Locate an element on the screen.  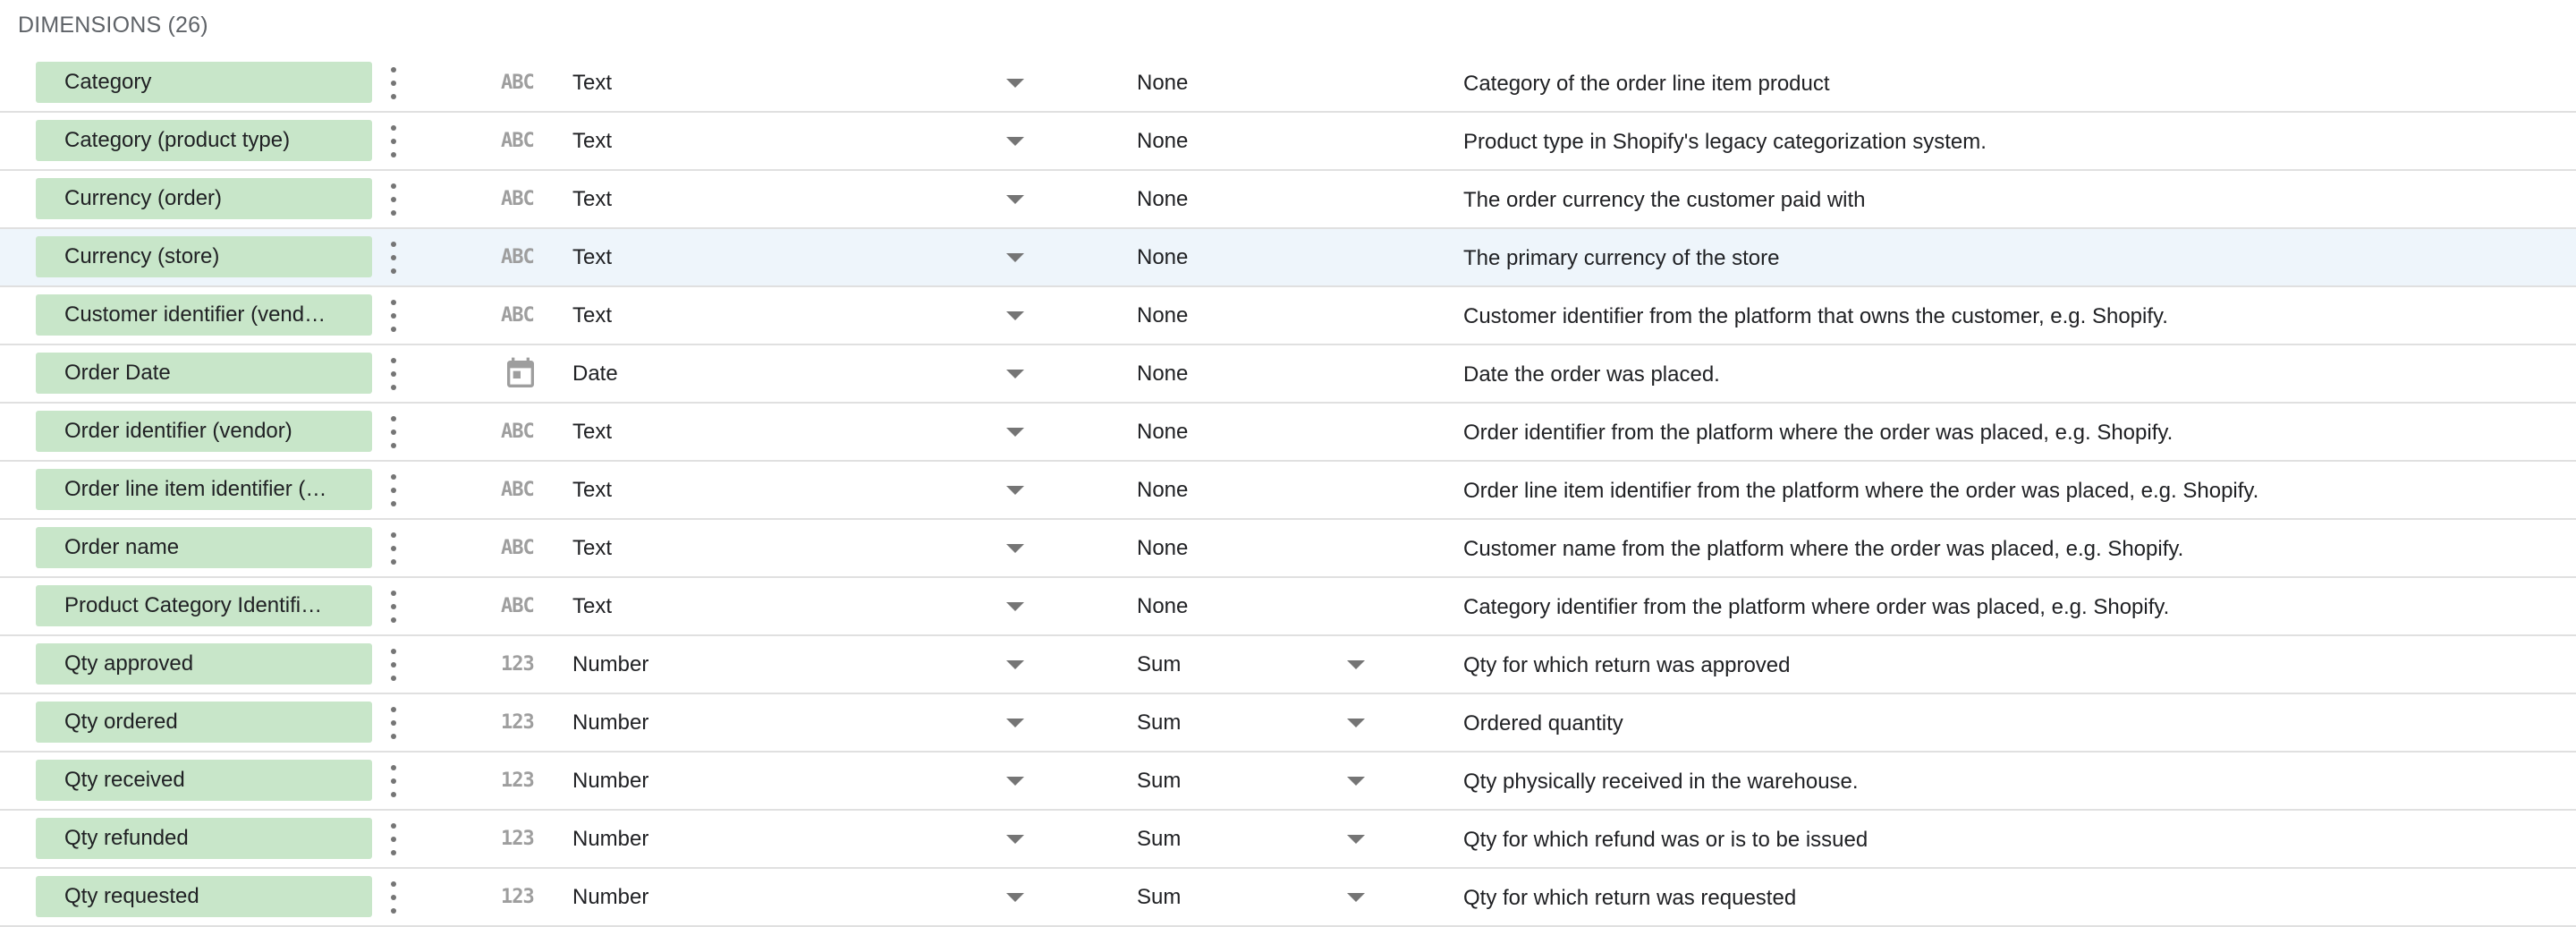
field-description: The primary currency of the store is located at coordinates (1621, 258).